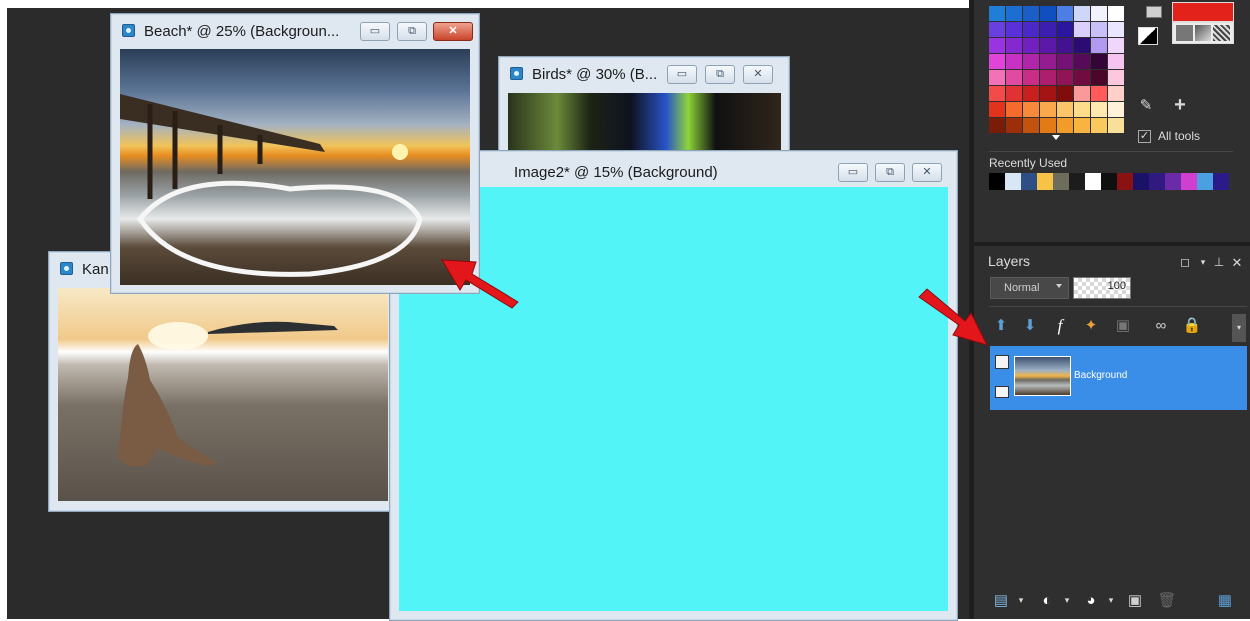  Describe the element at coordinates (1180, 105) in the screenshot. I see `add-swatch-icon: +` at that location.